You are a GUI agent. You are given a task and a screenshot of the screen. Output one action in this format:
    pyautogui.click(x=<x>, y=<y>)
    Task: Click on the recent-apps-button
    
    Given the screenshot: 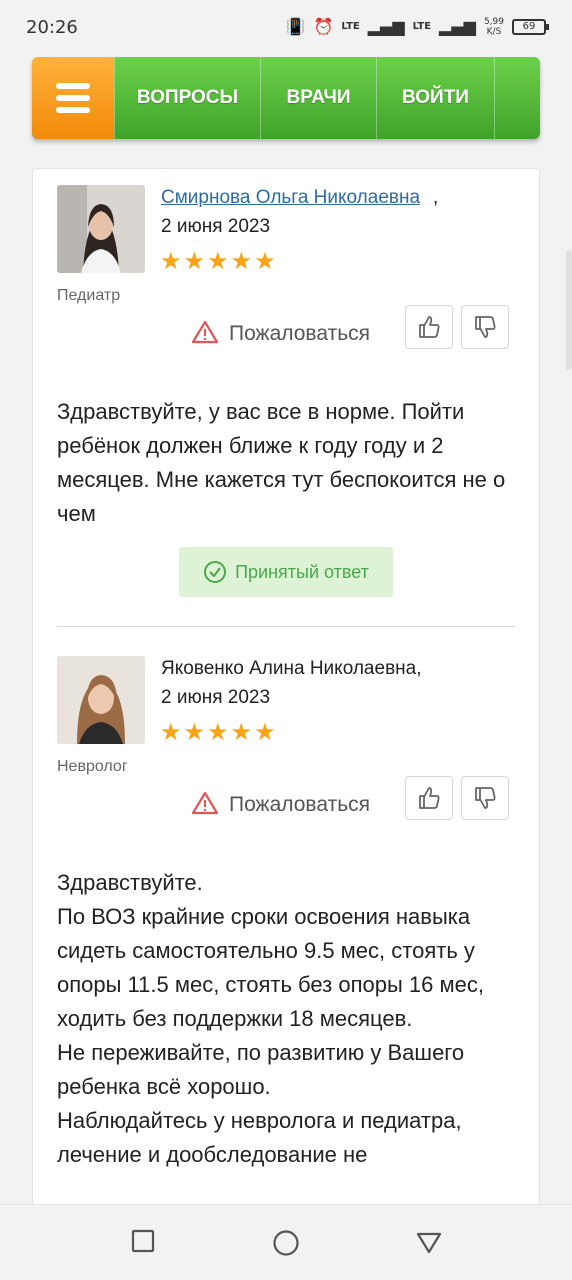 What is the action you would take?
    pyautogui.click(x=143, y=1243)
    